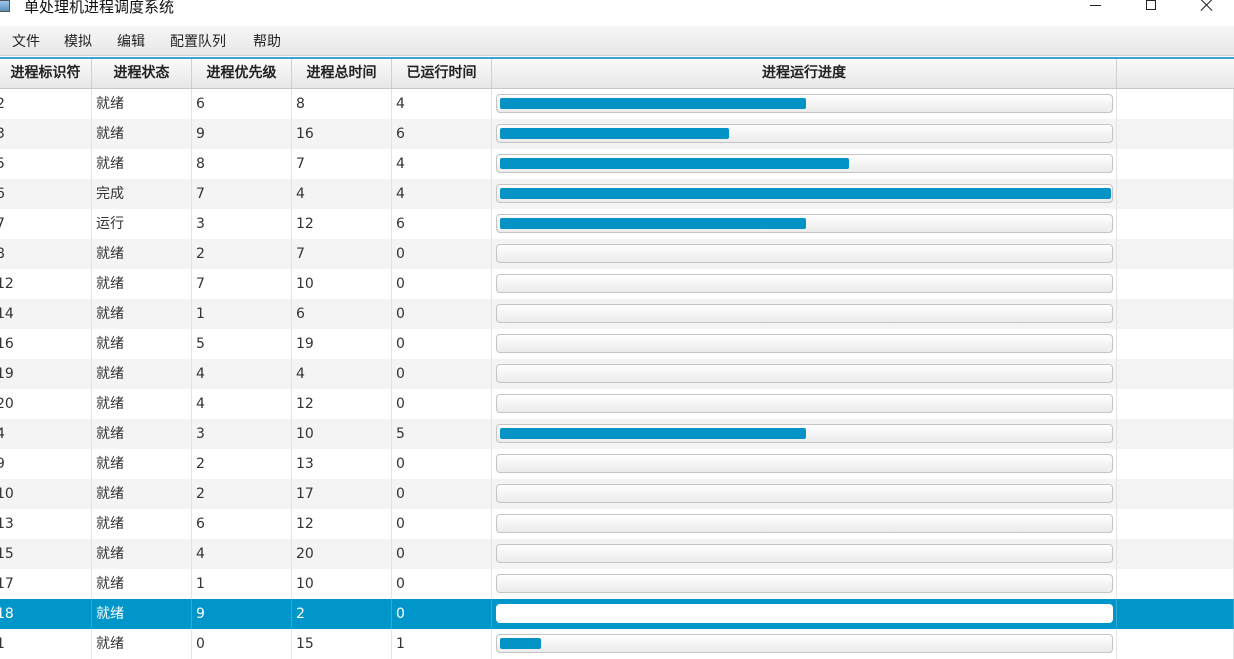 The height and width of the screenshot is (659, 1234). What do you see at coordinates (342, 164) in the screenshot?
I see `cell-total-time: 7` at bounding box center [342, 164].